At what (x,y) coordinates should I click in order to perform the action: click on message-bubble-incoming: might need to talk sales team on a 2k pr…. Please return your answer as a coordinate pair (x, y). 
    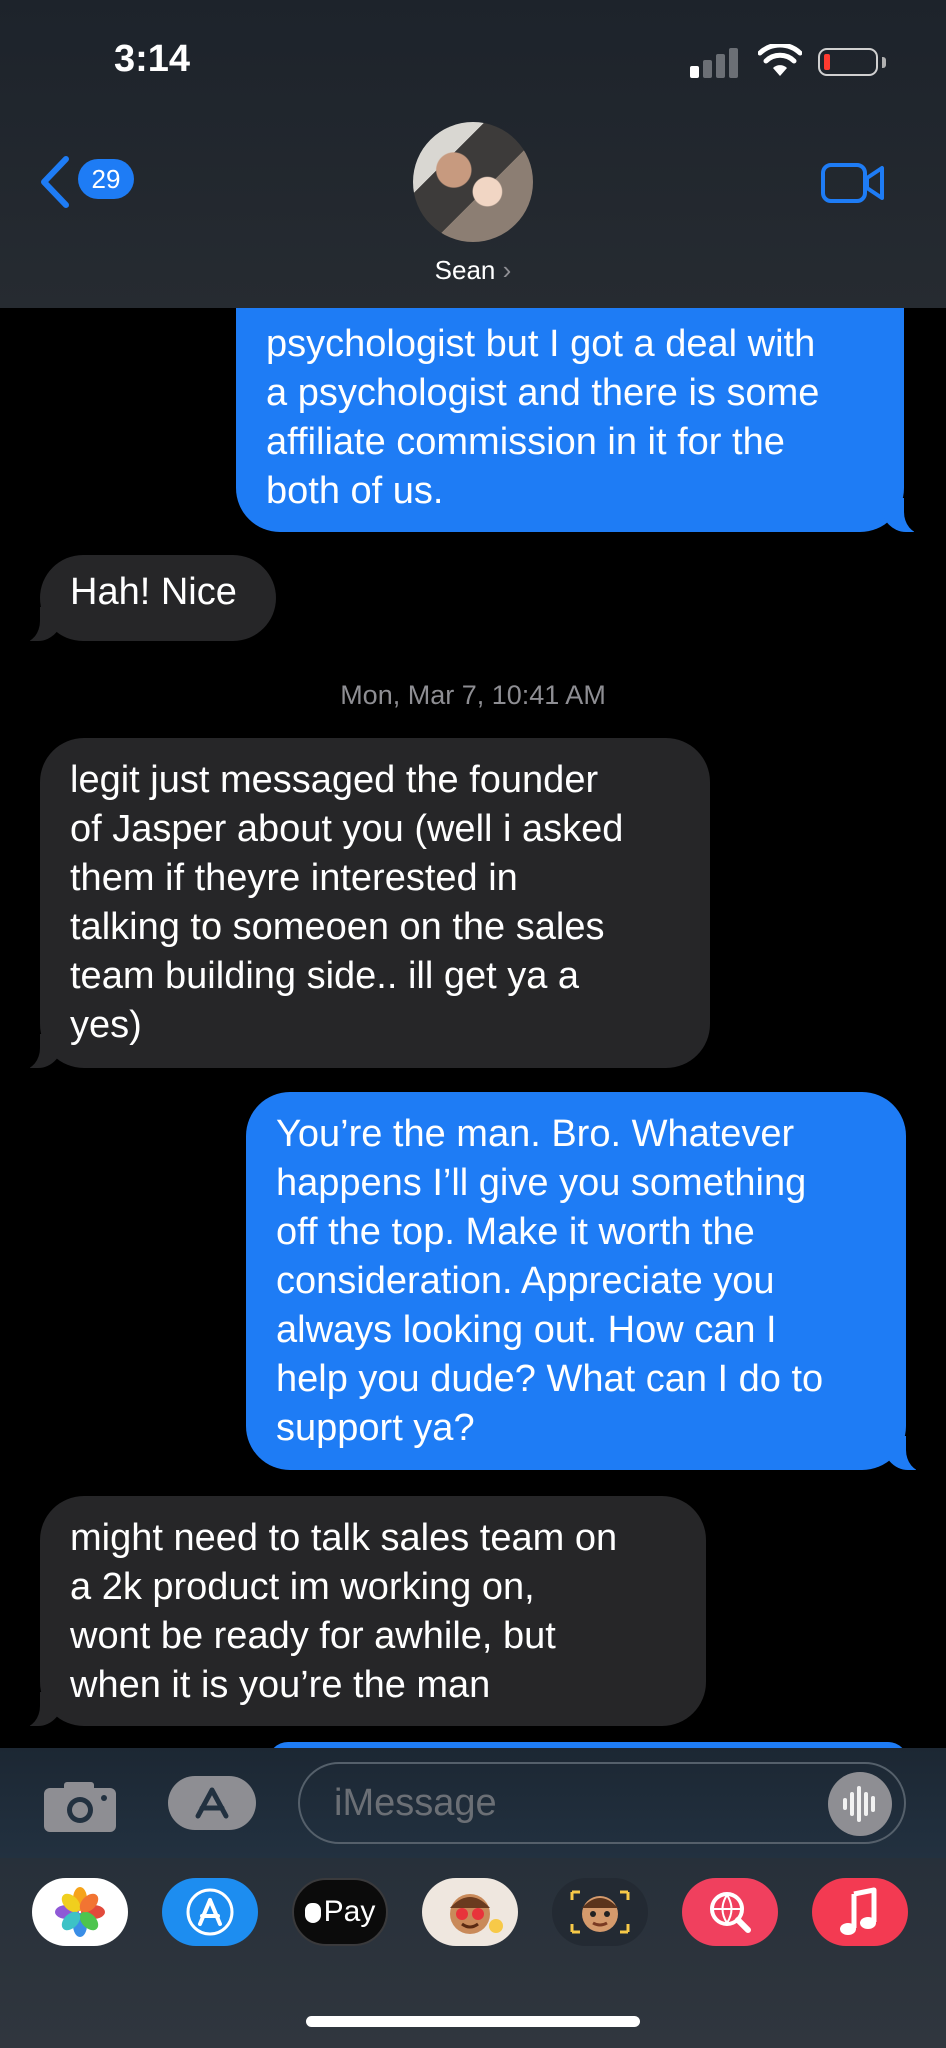
    Looking at the image, I should click on (360, 1612).